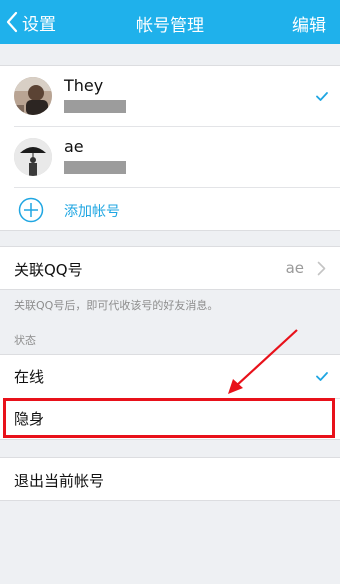  I want to click on status-online-label: 在线, so click(29, 377).